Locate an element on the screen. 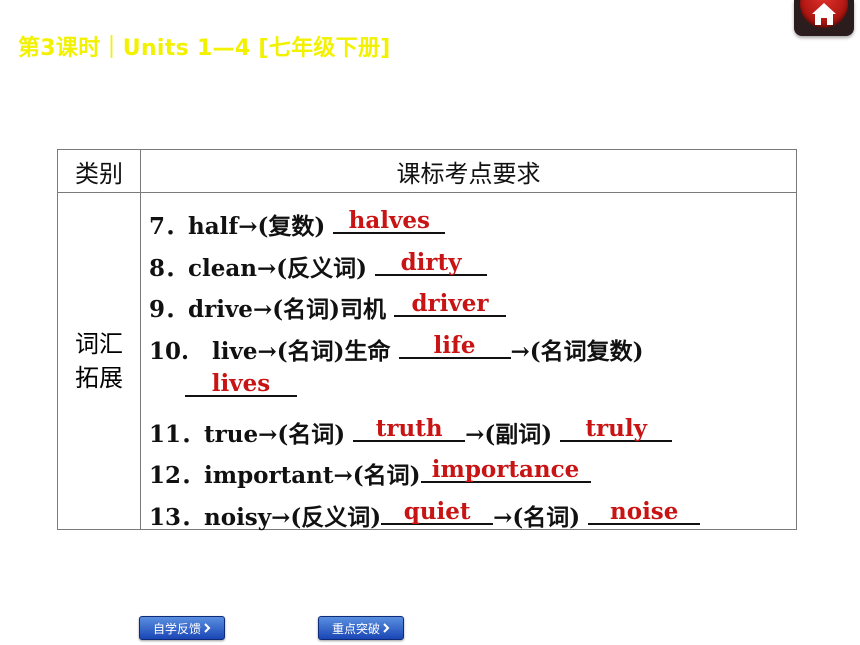 The height and width of the screenshot is (645, 860). item-10-text: 10. live→(名词)生命 is located at coordinates (274, 351).